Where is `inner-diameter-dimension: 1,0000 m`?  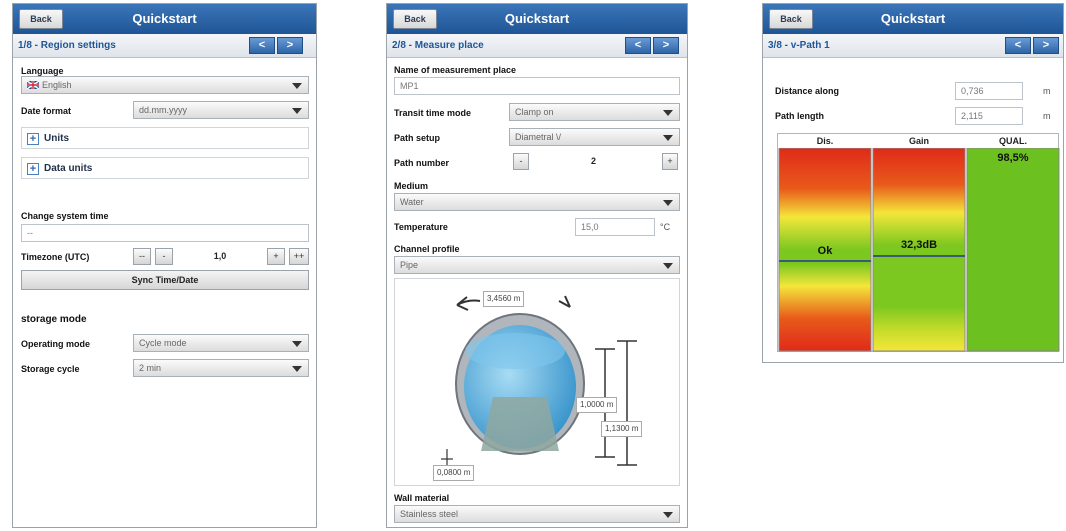 inner-diameter-dimension: 1,0000 m is located at coordinates (597, 405).